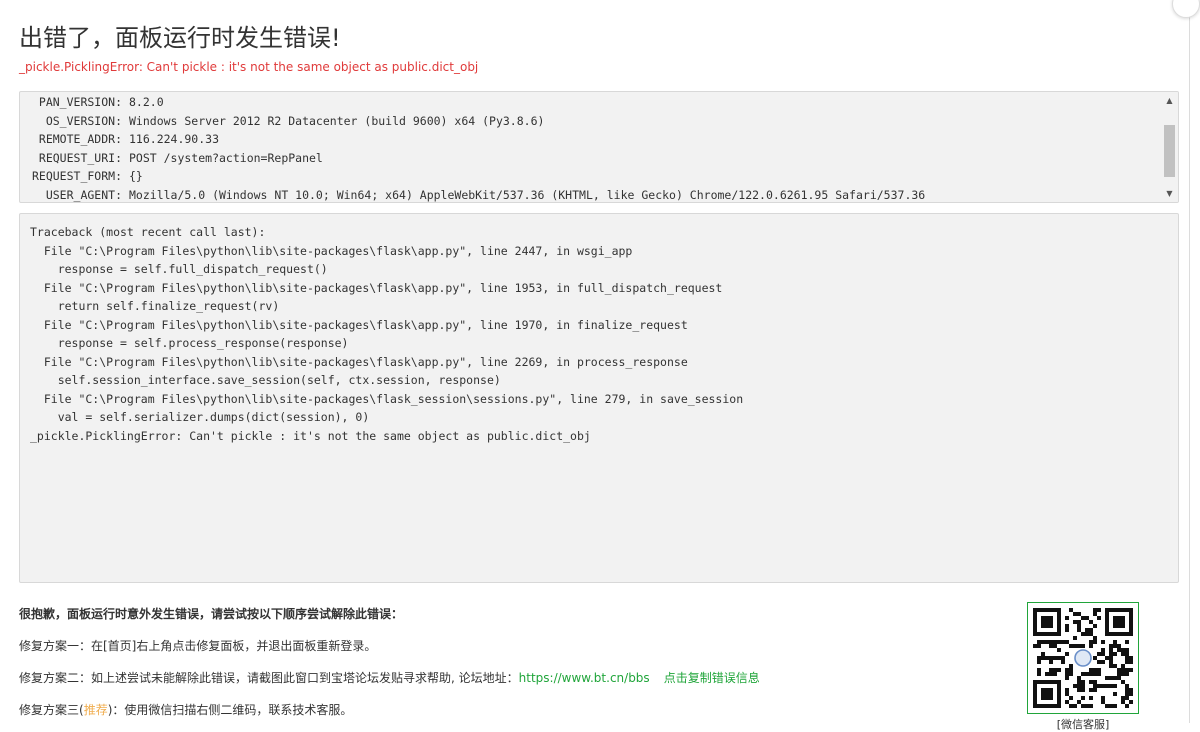  I want to click on env-key: REQUEST_FORM:, so click(76, 176).